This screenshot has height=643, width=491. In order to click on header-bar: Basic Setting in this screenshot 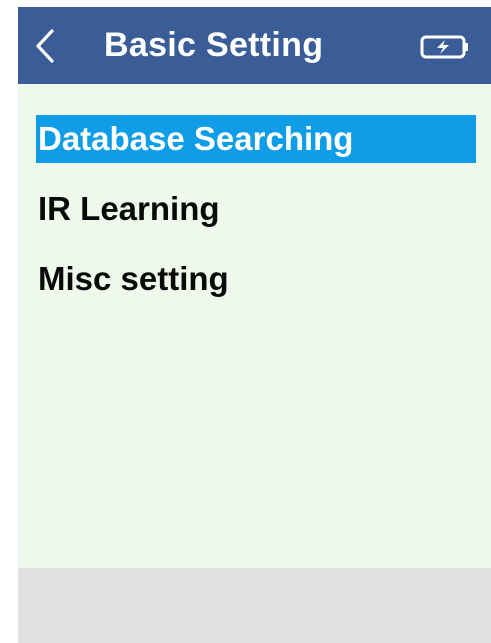, I will do `click(254, 45)`.